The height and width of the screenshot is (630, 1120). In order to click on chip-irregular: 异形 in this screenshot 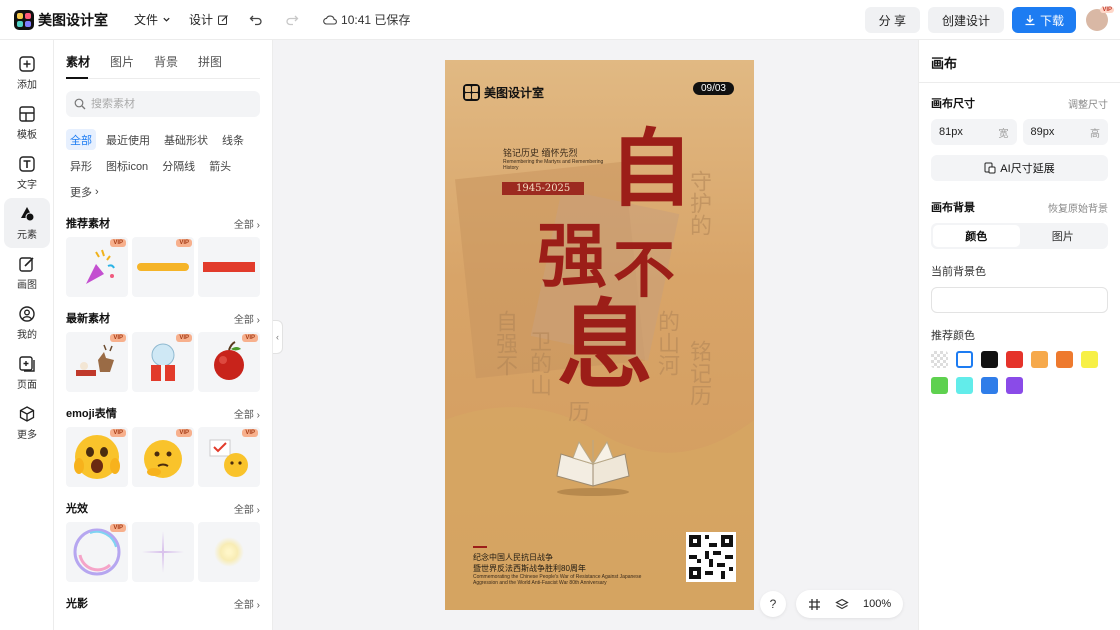, I will do `click(81, 165)`.